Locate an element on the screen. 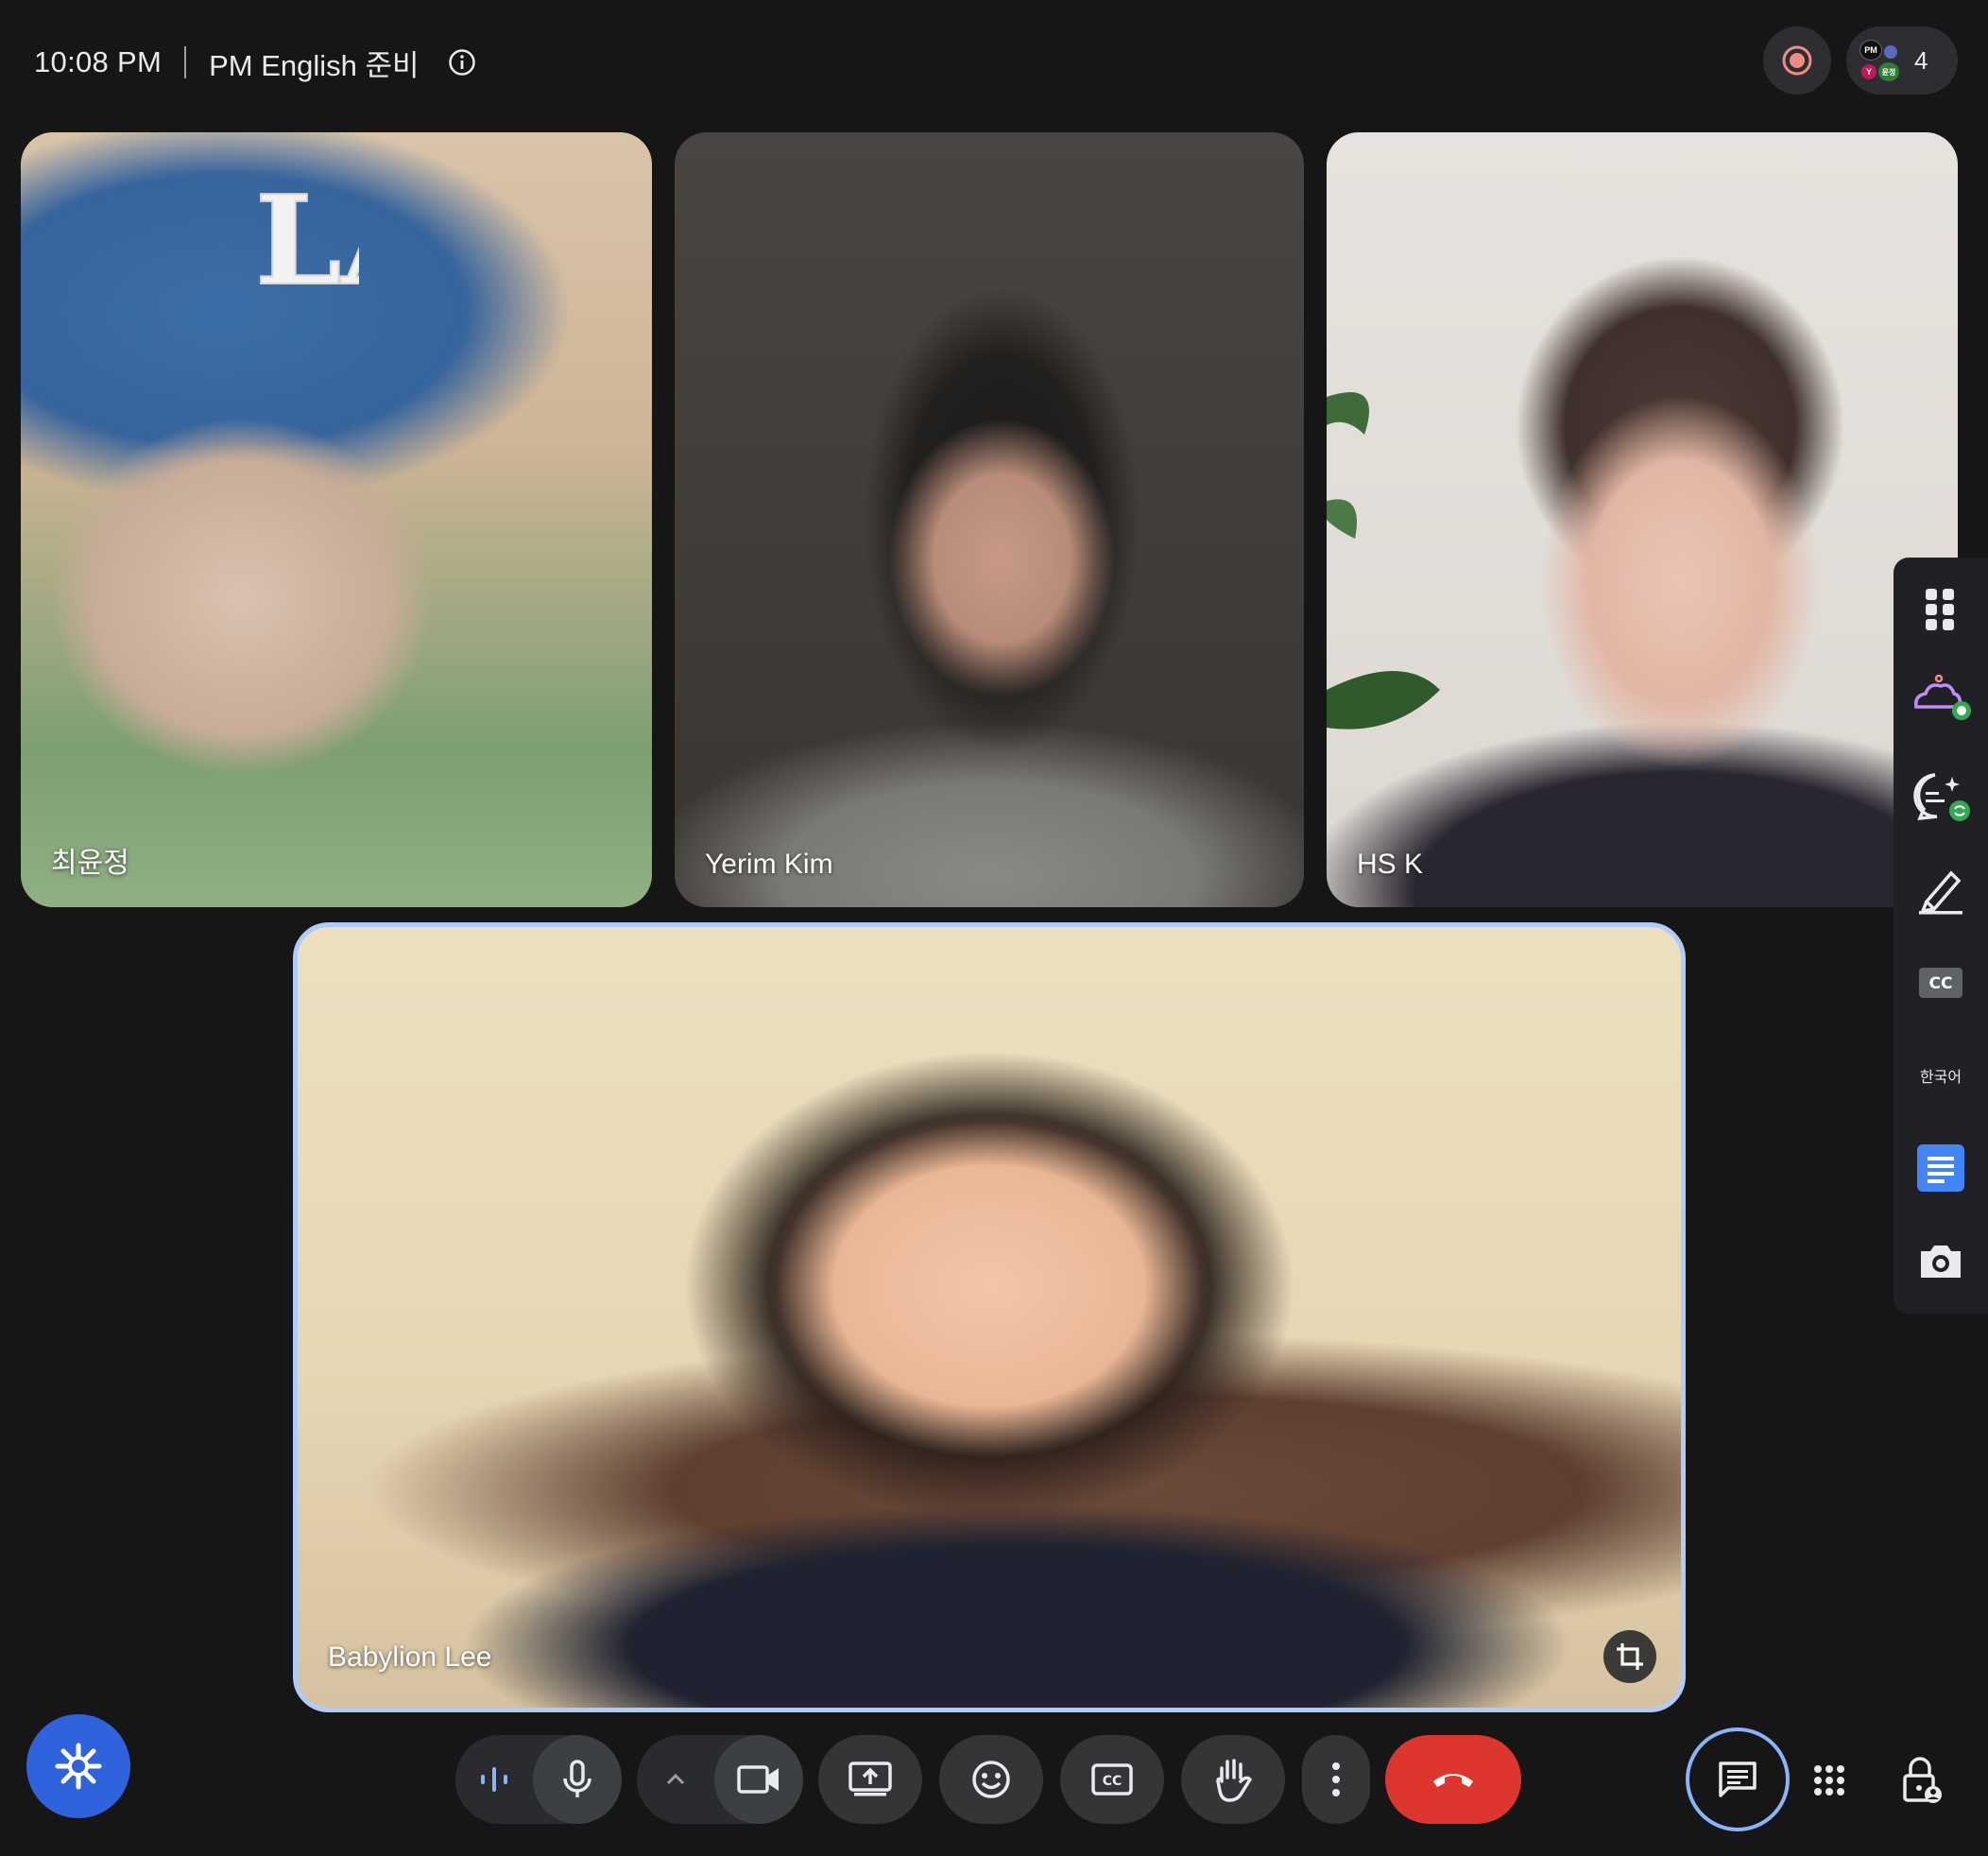 This screenshot has height=1856, width=1988. camera-snapshot-icon is located at coordinates (1941, 1262).